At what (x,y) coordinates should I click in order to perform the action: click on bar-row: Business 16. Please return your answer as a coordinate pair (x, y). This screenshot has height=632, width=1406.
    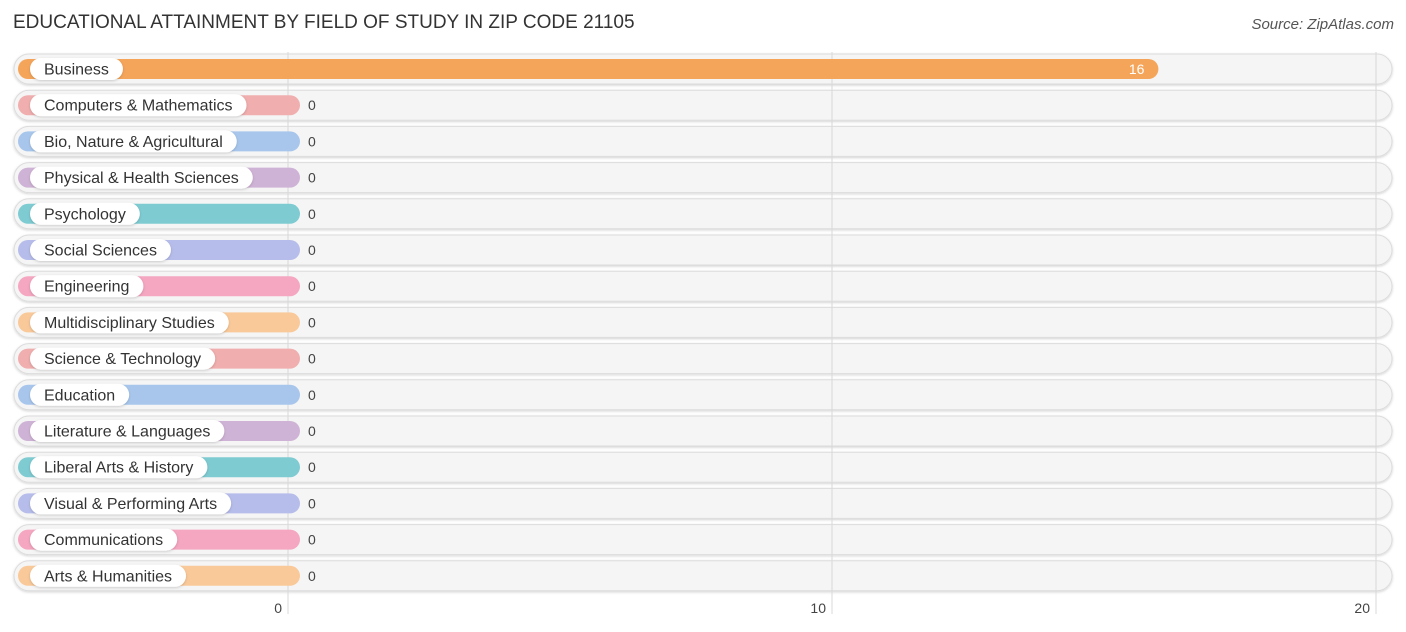
    Looking at the image, I should click on (588, 69).